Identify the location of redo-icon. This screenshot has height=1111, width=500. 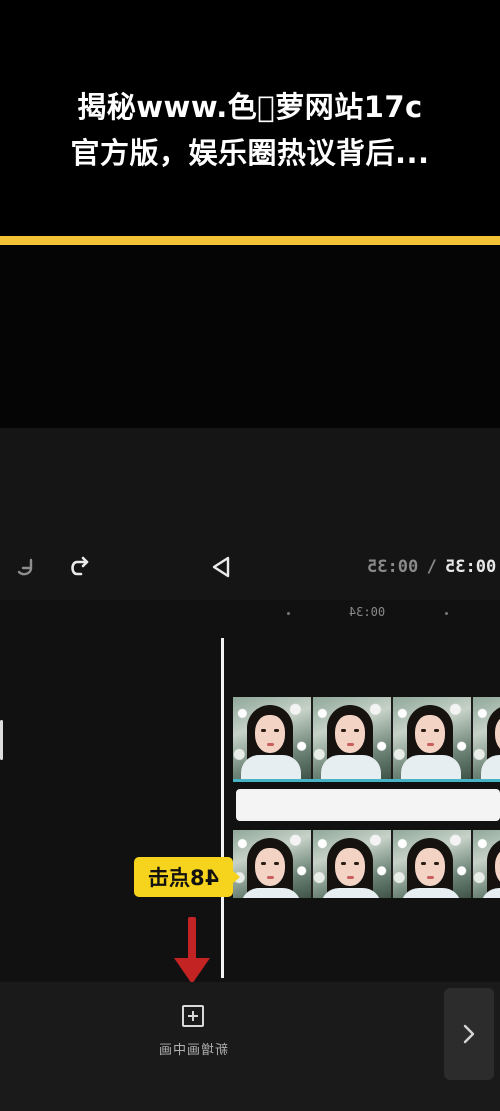
(80, 566).